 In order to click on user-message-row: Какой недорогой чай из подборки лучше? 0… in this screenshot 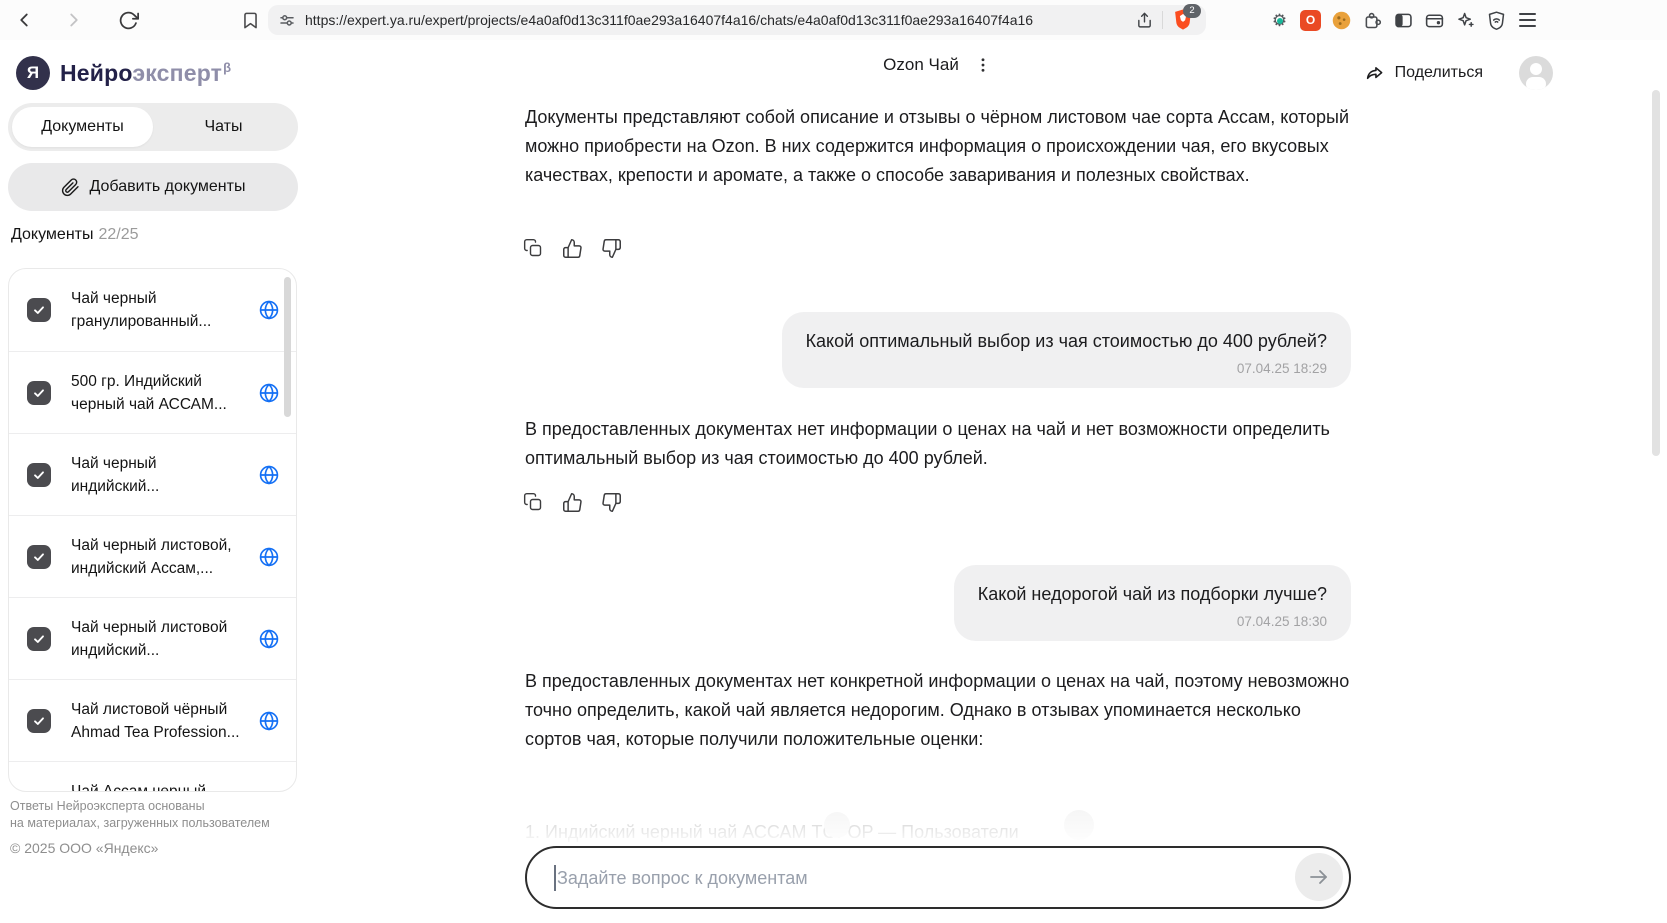, I will do `click(938, 603)`.